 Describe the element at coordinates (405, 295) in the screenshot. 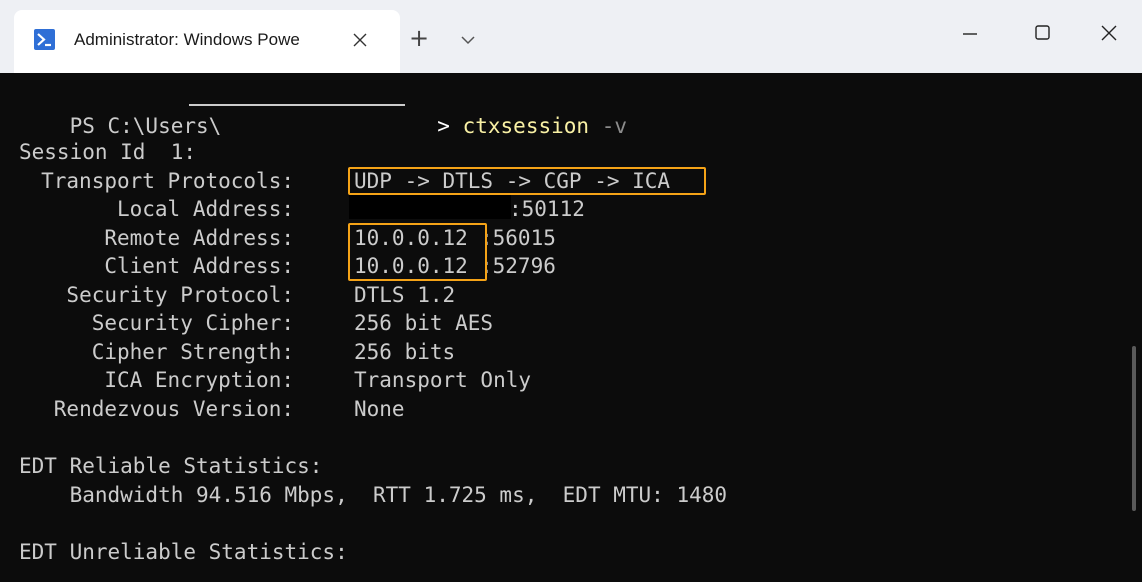

I see `field-value-security-protocol: DTLS 1.2` at that location.